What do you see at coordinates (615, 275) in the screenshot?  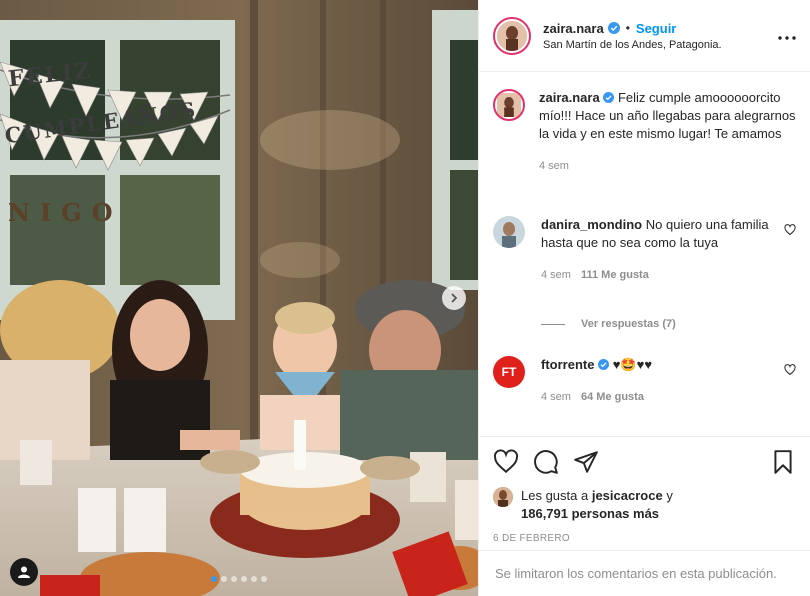 I see `comment-likes: 111 Me gusta` at bounding box center [615, 275].